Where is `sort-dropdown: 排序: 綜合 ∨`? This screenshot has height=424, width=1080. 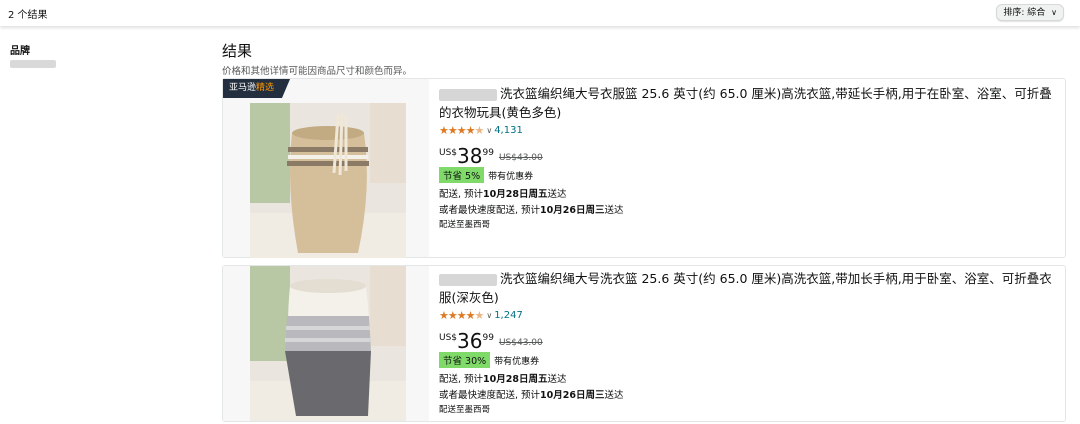 sort-dropdown: 排序: 綜合 ∨ is located at coordinates (1030, 12).